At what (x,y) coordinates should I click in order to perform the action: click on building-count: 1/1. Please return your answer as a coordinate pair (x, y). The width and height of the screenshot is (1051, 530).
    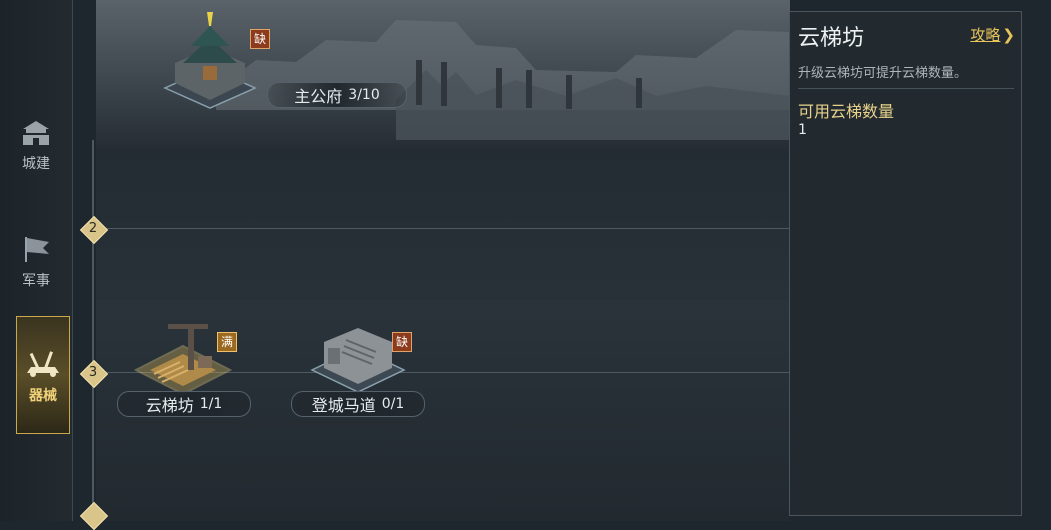
    Looking at the image, I should click on (211, 404).